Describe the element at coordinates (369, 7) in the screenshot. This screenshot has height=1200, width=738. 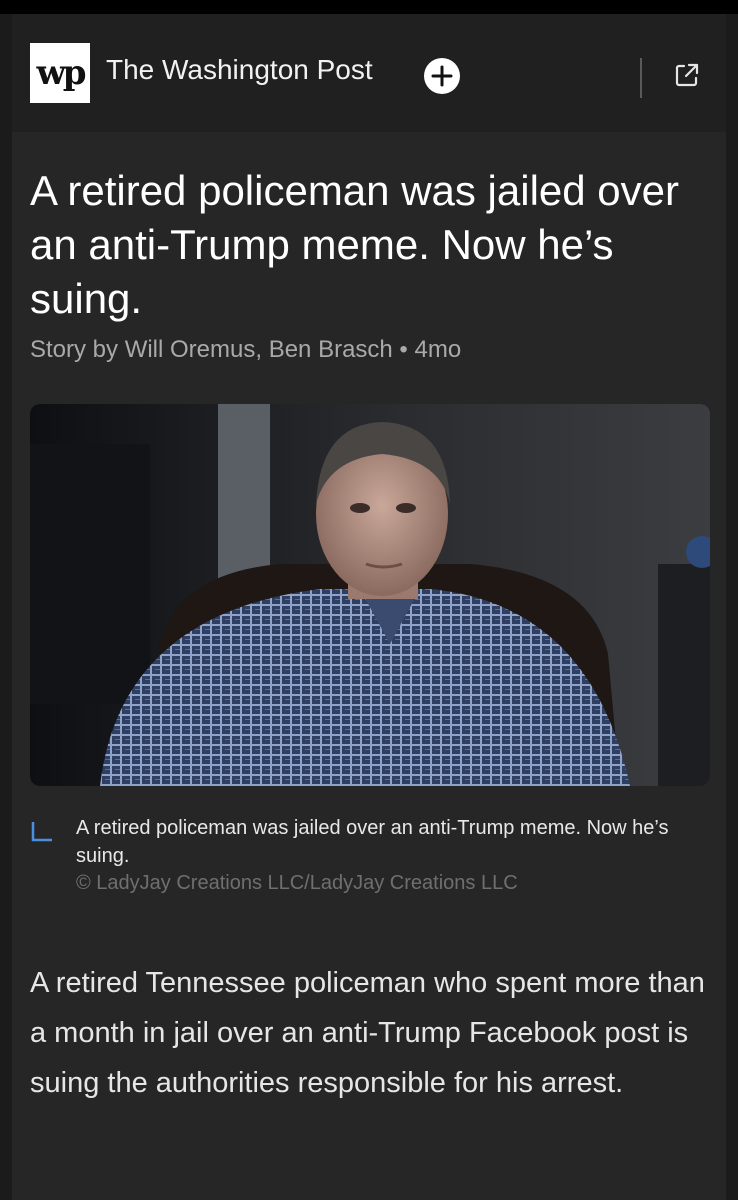
I see `status-bar` at that location.